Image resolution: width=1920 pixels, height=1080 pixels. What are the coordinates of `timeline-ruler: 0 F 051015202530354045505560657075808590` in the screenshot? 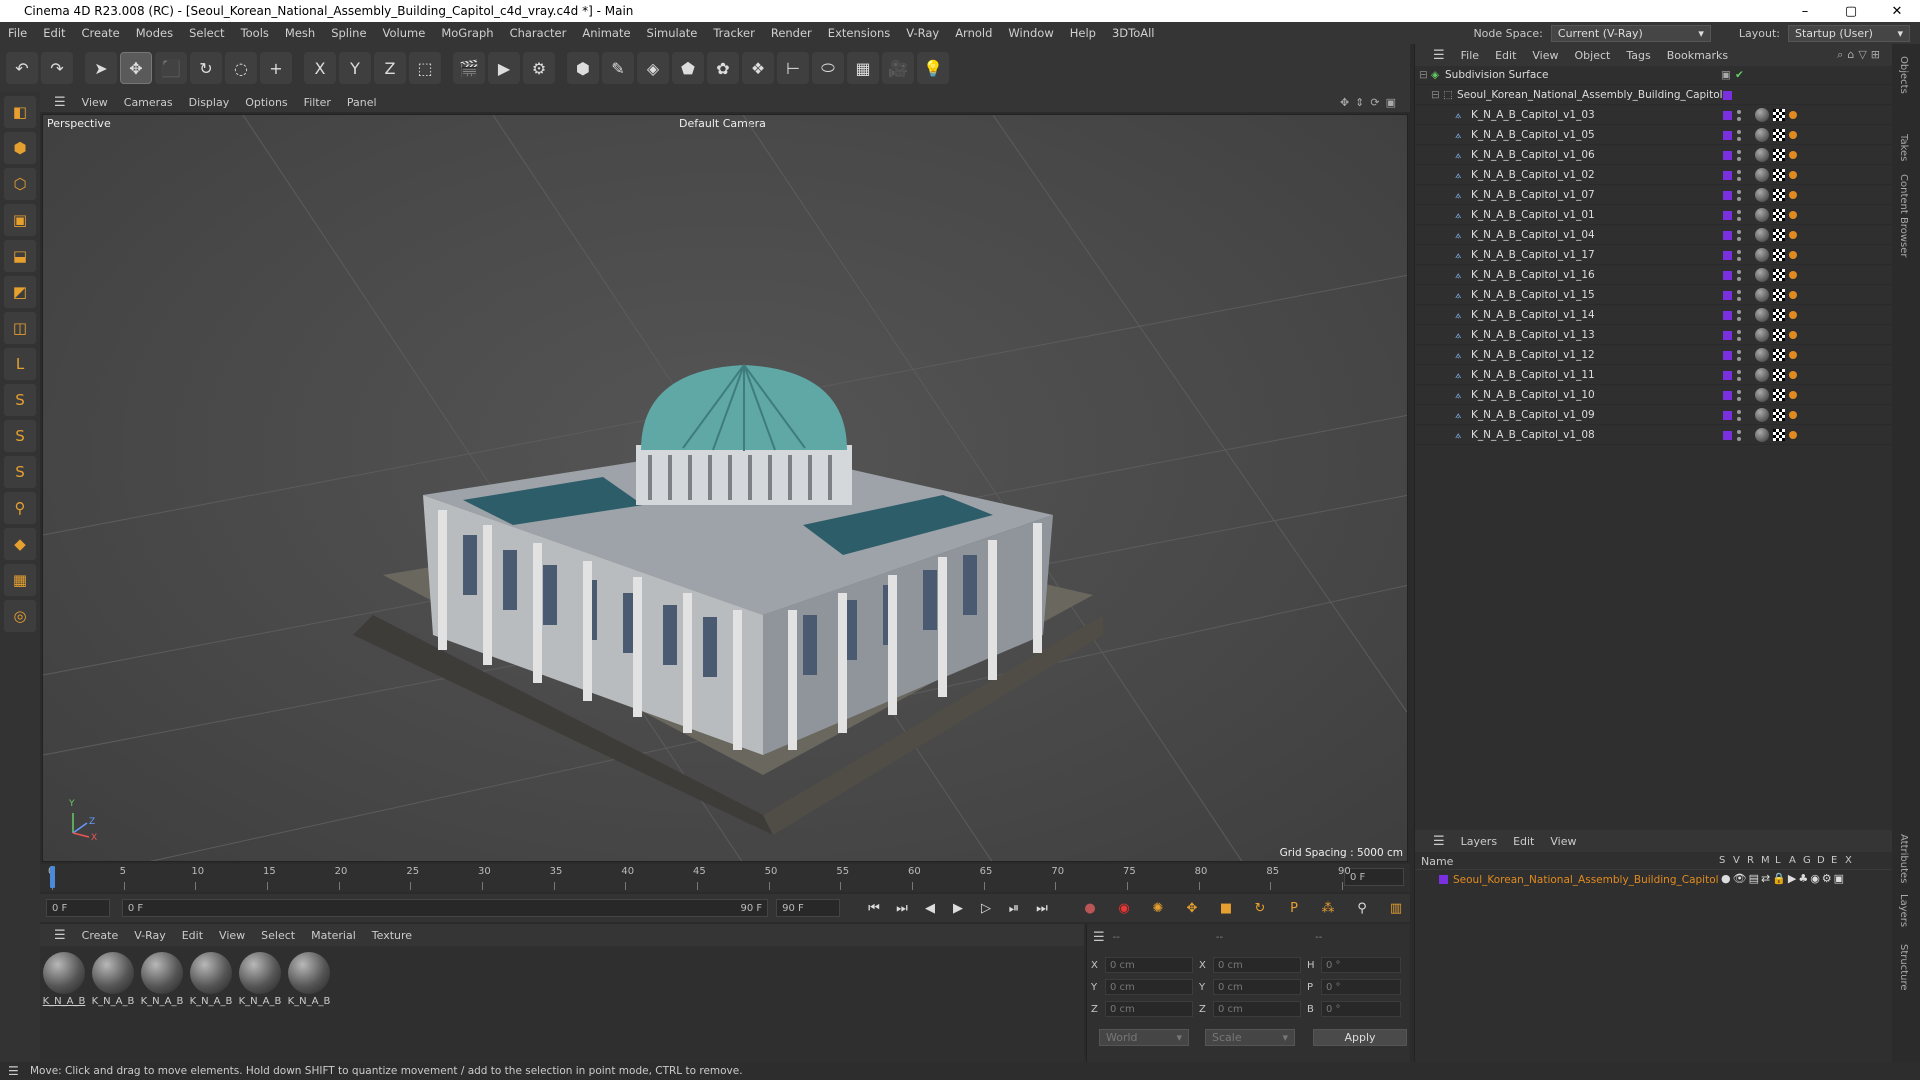 It's located at (725, 878).